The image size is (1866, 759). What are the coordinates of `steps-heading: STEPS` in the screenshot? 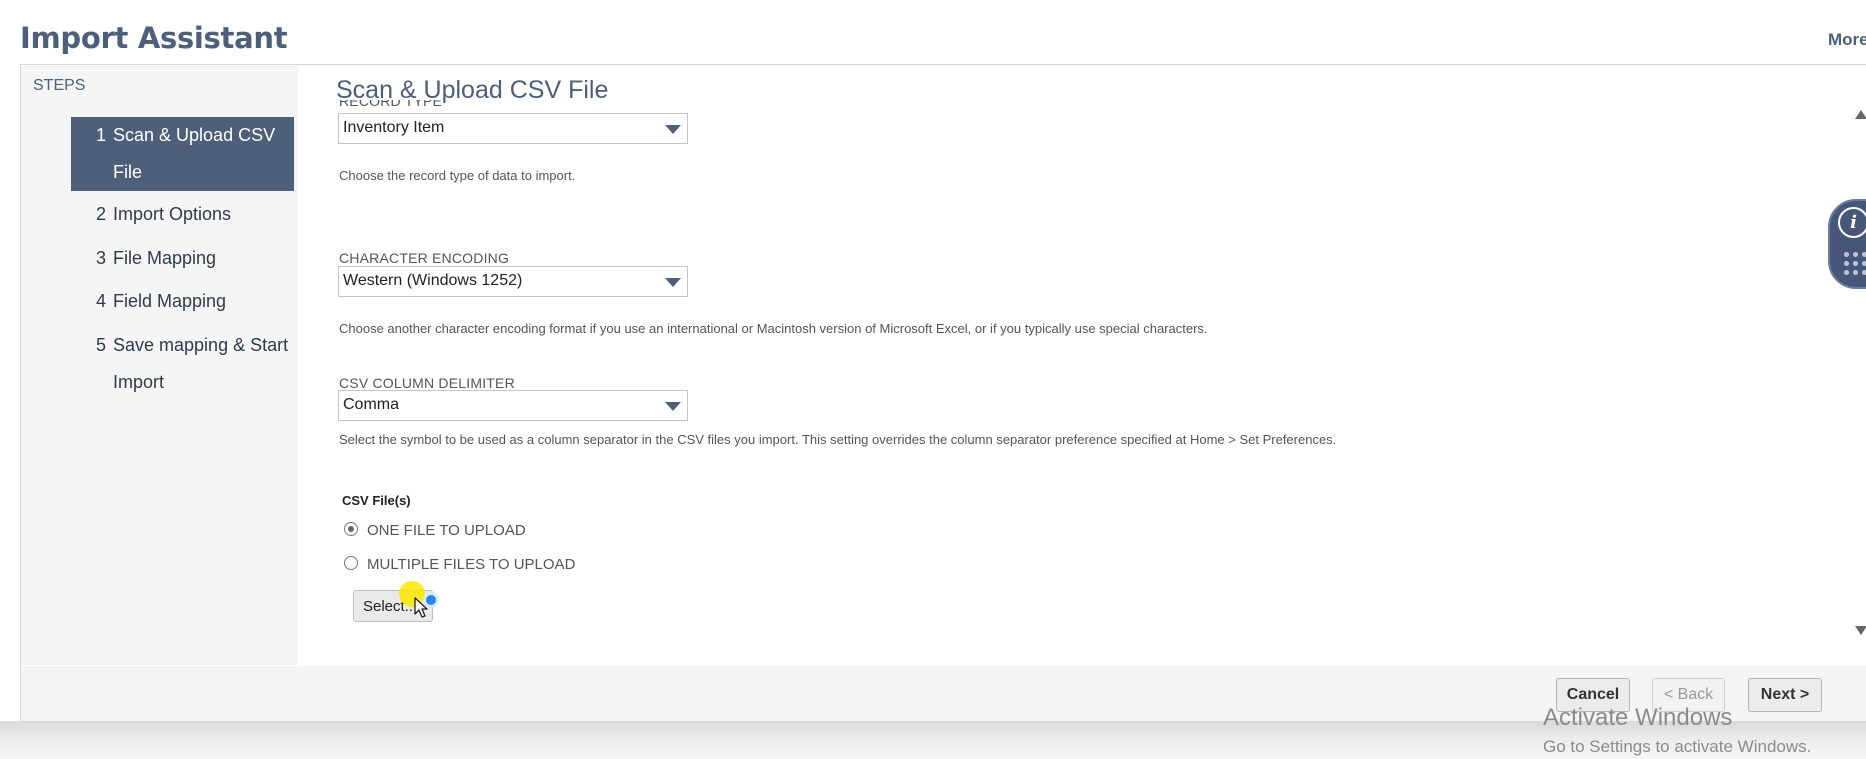 It's located at (59, 85).